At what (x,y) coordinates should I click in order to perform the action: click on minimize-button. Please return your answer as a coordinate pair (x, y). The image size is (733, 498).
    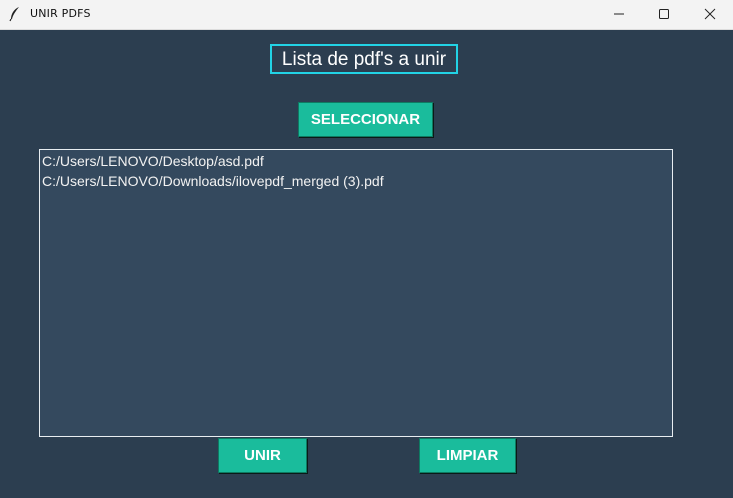
    Looking at the image, I should click on (619, 14).